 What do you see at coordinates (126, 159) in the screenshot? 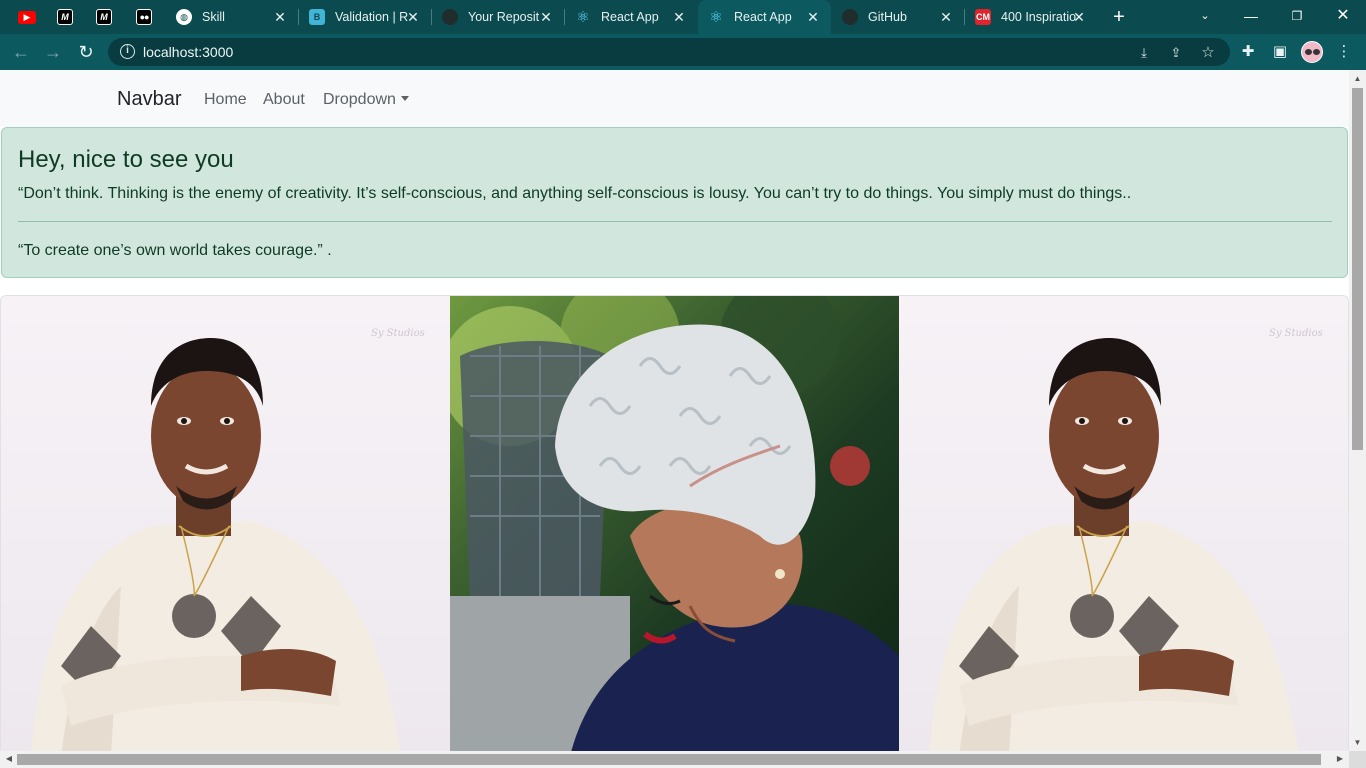
I see `alert-heading: Hey, nice to see you` at bounding box center [126, 159].